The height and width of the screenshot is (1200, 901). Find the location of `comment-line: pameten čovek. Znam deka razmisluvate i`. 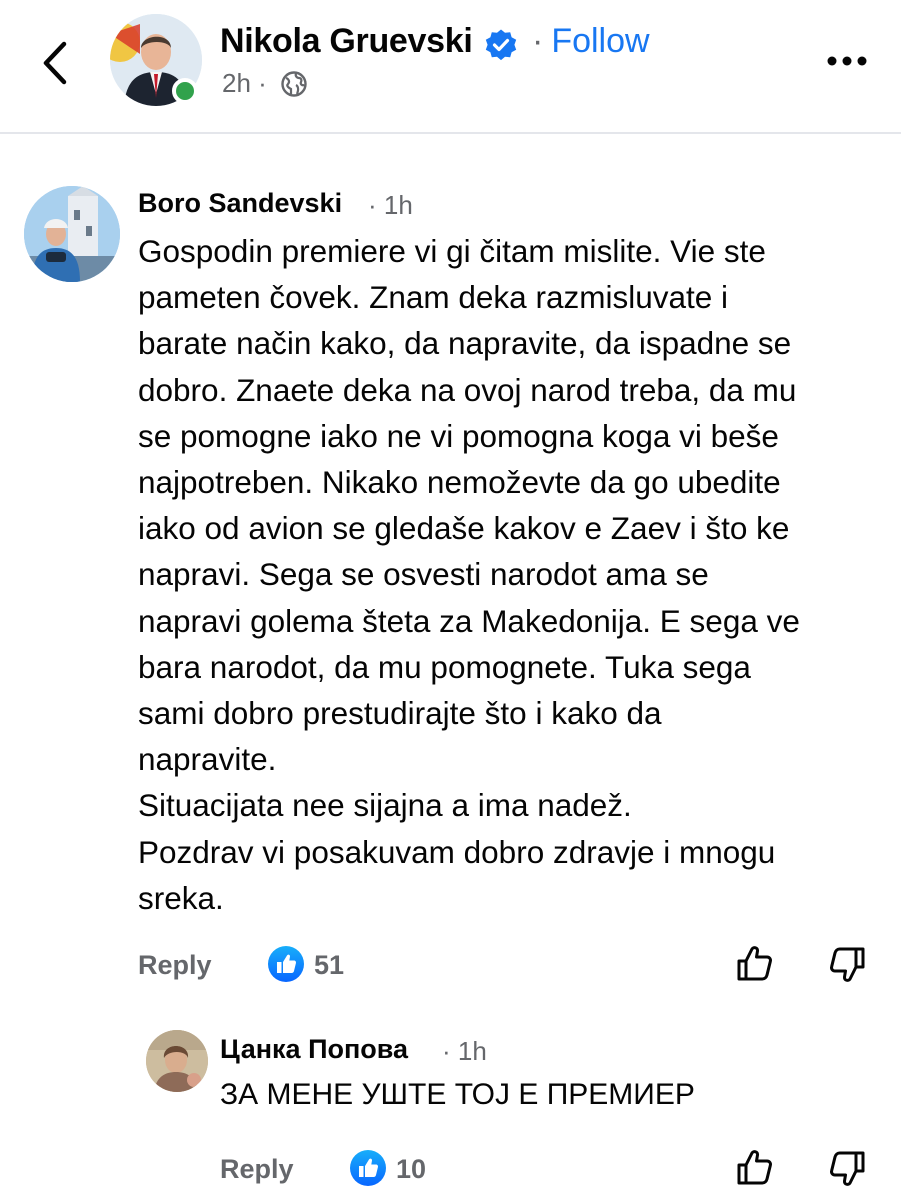

comment-line: pameten čovek. Znam deka razmisluvate i is located at coordinates (433, 297).